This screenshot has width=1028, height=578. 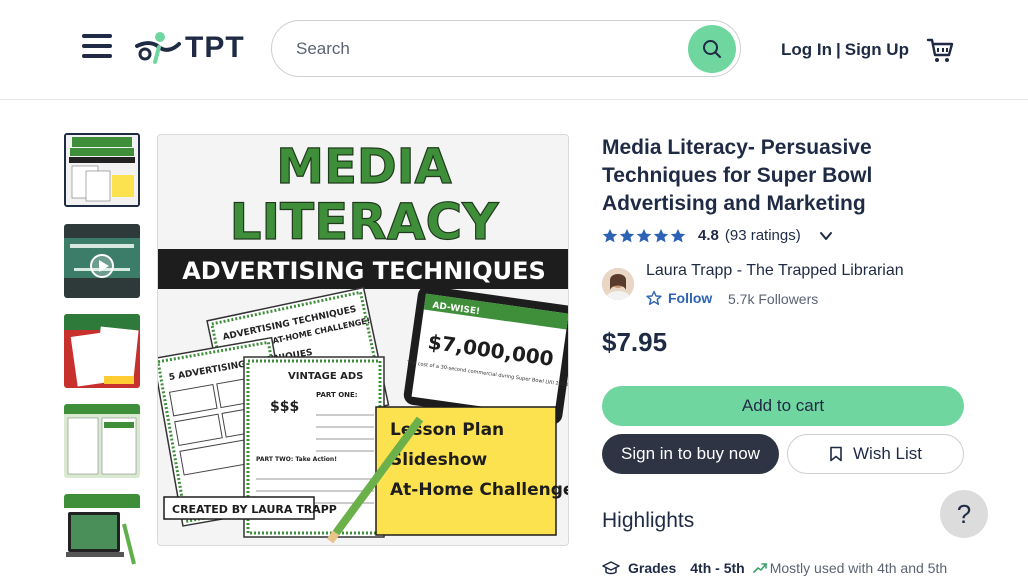 What do you see at coordinates (887, 453) in the screenshot?
I see `wishlist-label: Wish List` at bounding box center [887, 453].